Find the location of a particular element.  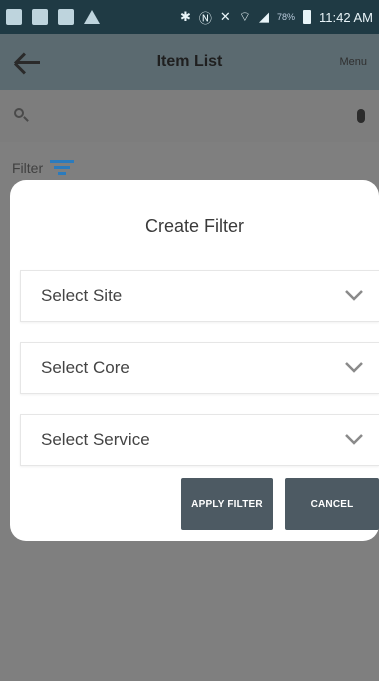

page-title: Item List is located at coordinates (189, 61).